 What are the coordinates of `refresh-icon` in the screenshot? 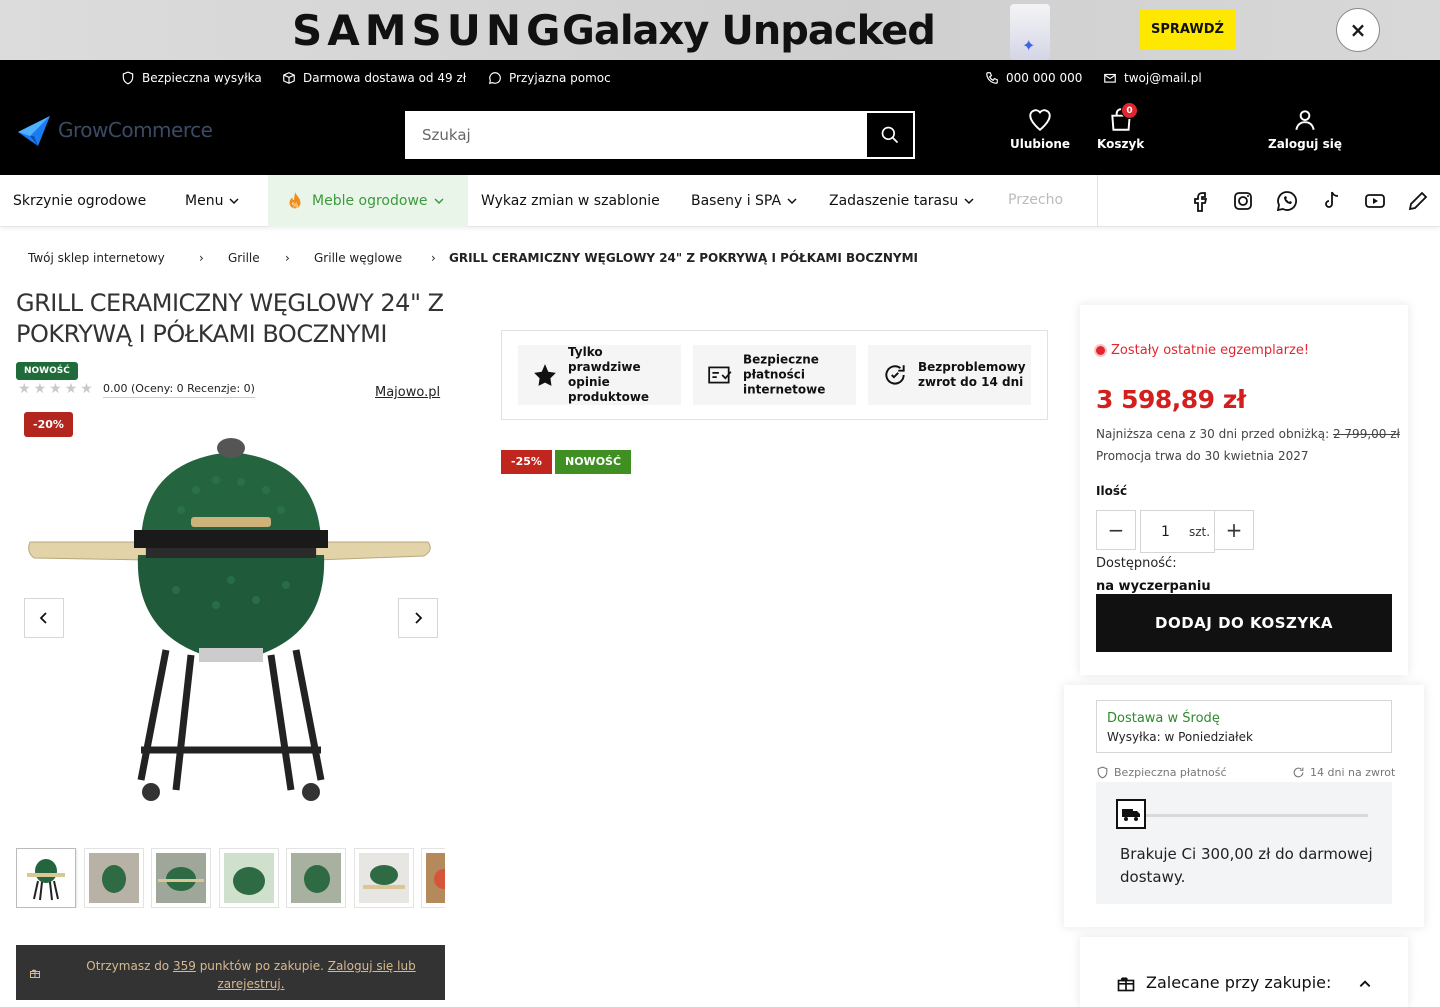 It's located at (1298, 772).